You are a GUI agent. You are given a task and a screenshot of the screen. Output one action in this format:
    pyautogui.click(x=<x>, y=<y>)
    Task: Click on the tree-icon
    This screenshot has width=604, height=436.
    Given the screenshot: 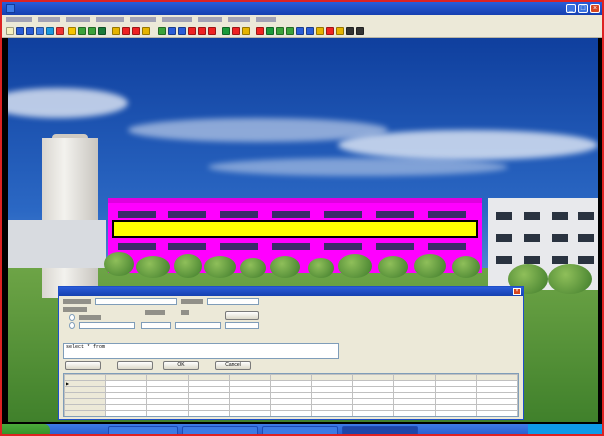 What is the action you would take?
    pyautogui.click(x=280, y=31)
    